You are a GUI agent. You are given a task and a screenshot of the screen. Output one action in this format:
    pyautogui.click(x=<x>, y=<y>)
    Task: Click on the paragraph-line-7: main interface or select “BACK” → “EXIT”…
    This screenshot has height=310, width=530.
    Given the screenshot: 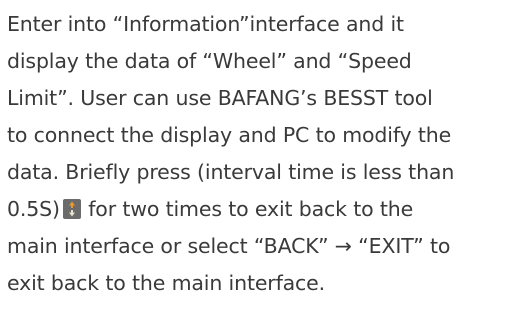 What is the action you would take?
    pyautogui.click(x=229, y=246)
    